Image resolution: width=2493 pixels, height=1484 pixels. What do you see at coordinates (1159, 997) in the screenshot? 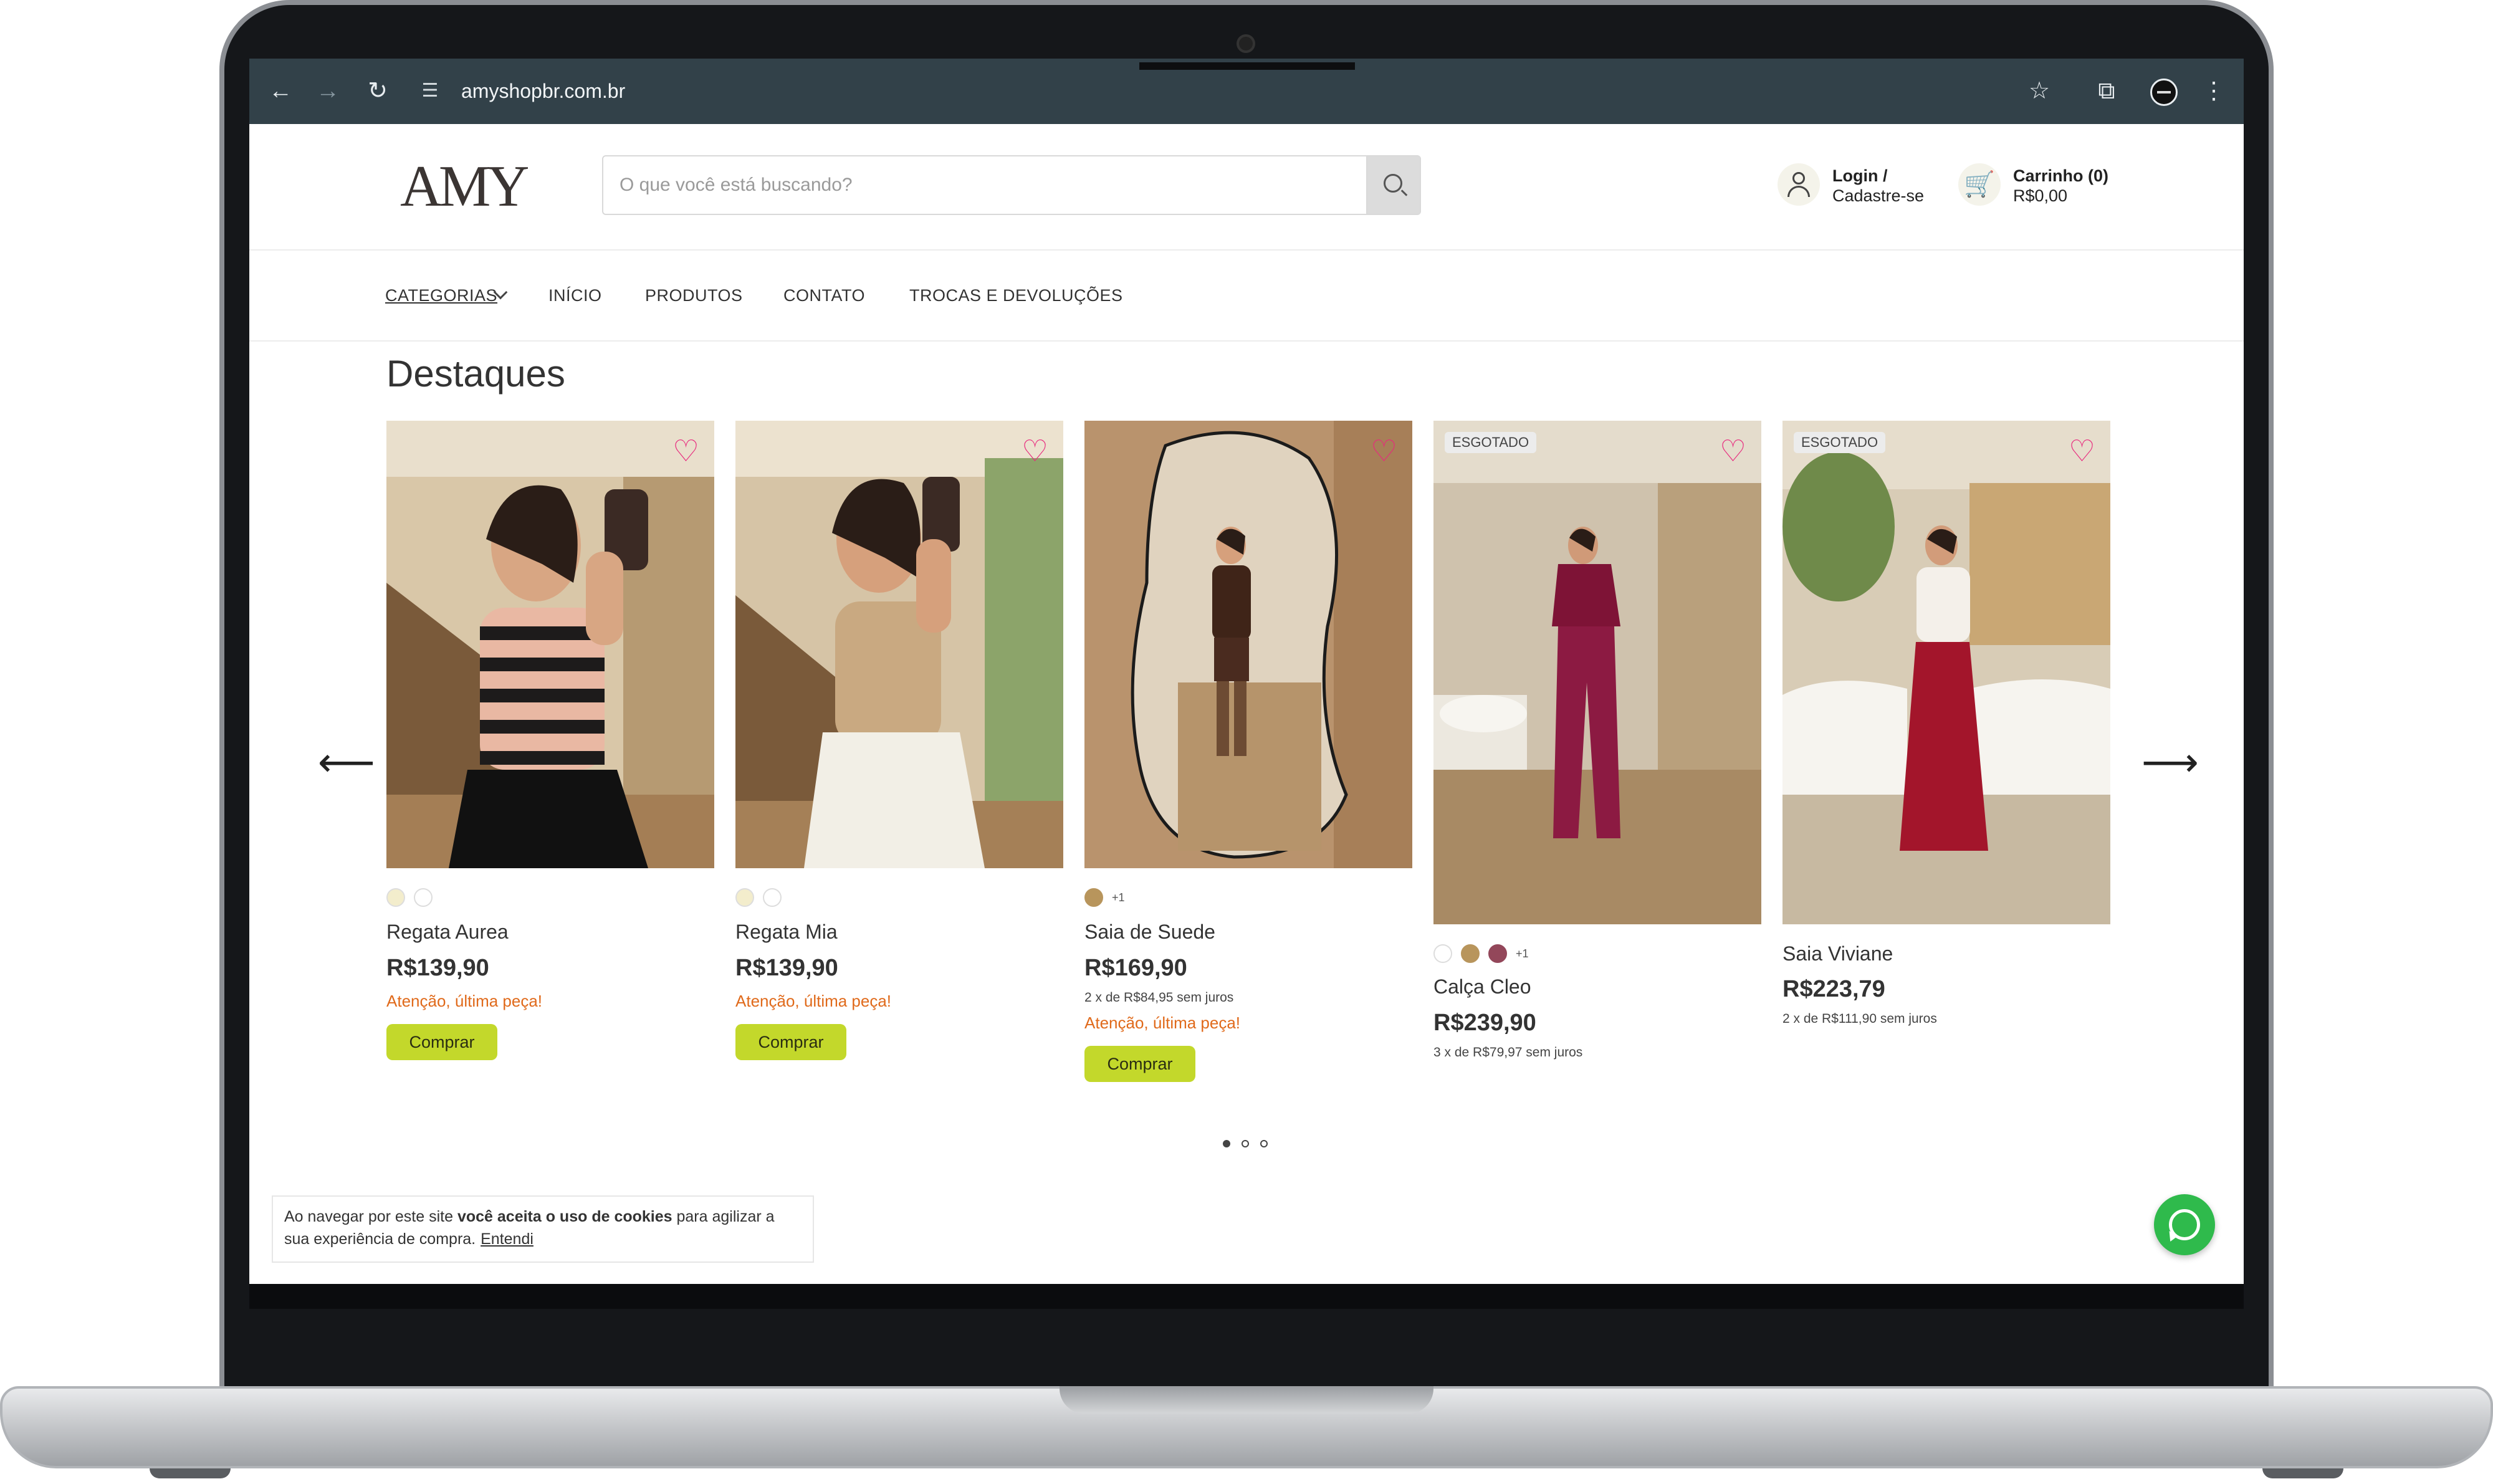
I see `installments: 2 x de R$84,95 sem juros` at bounding box center [1159, 997].